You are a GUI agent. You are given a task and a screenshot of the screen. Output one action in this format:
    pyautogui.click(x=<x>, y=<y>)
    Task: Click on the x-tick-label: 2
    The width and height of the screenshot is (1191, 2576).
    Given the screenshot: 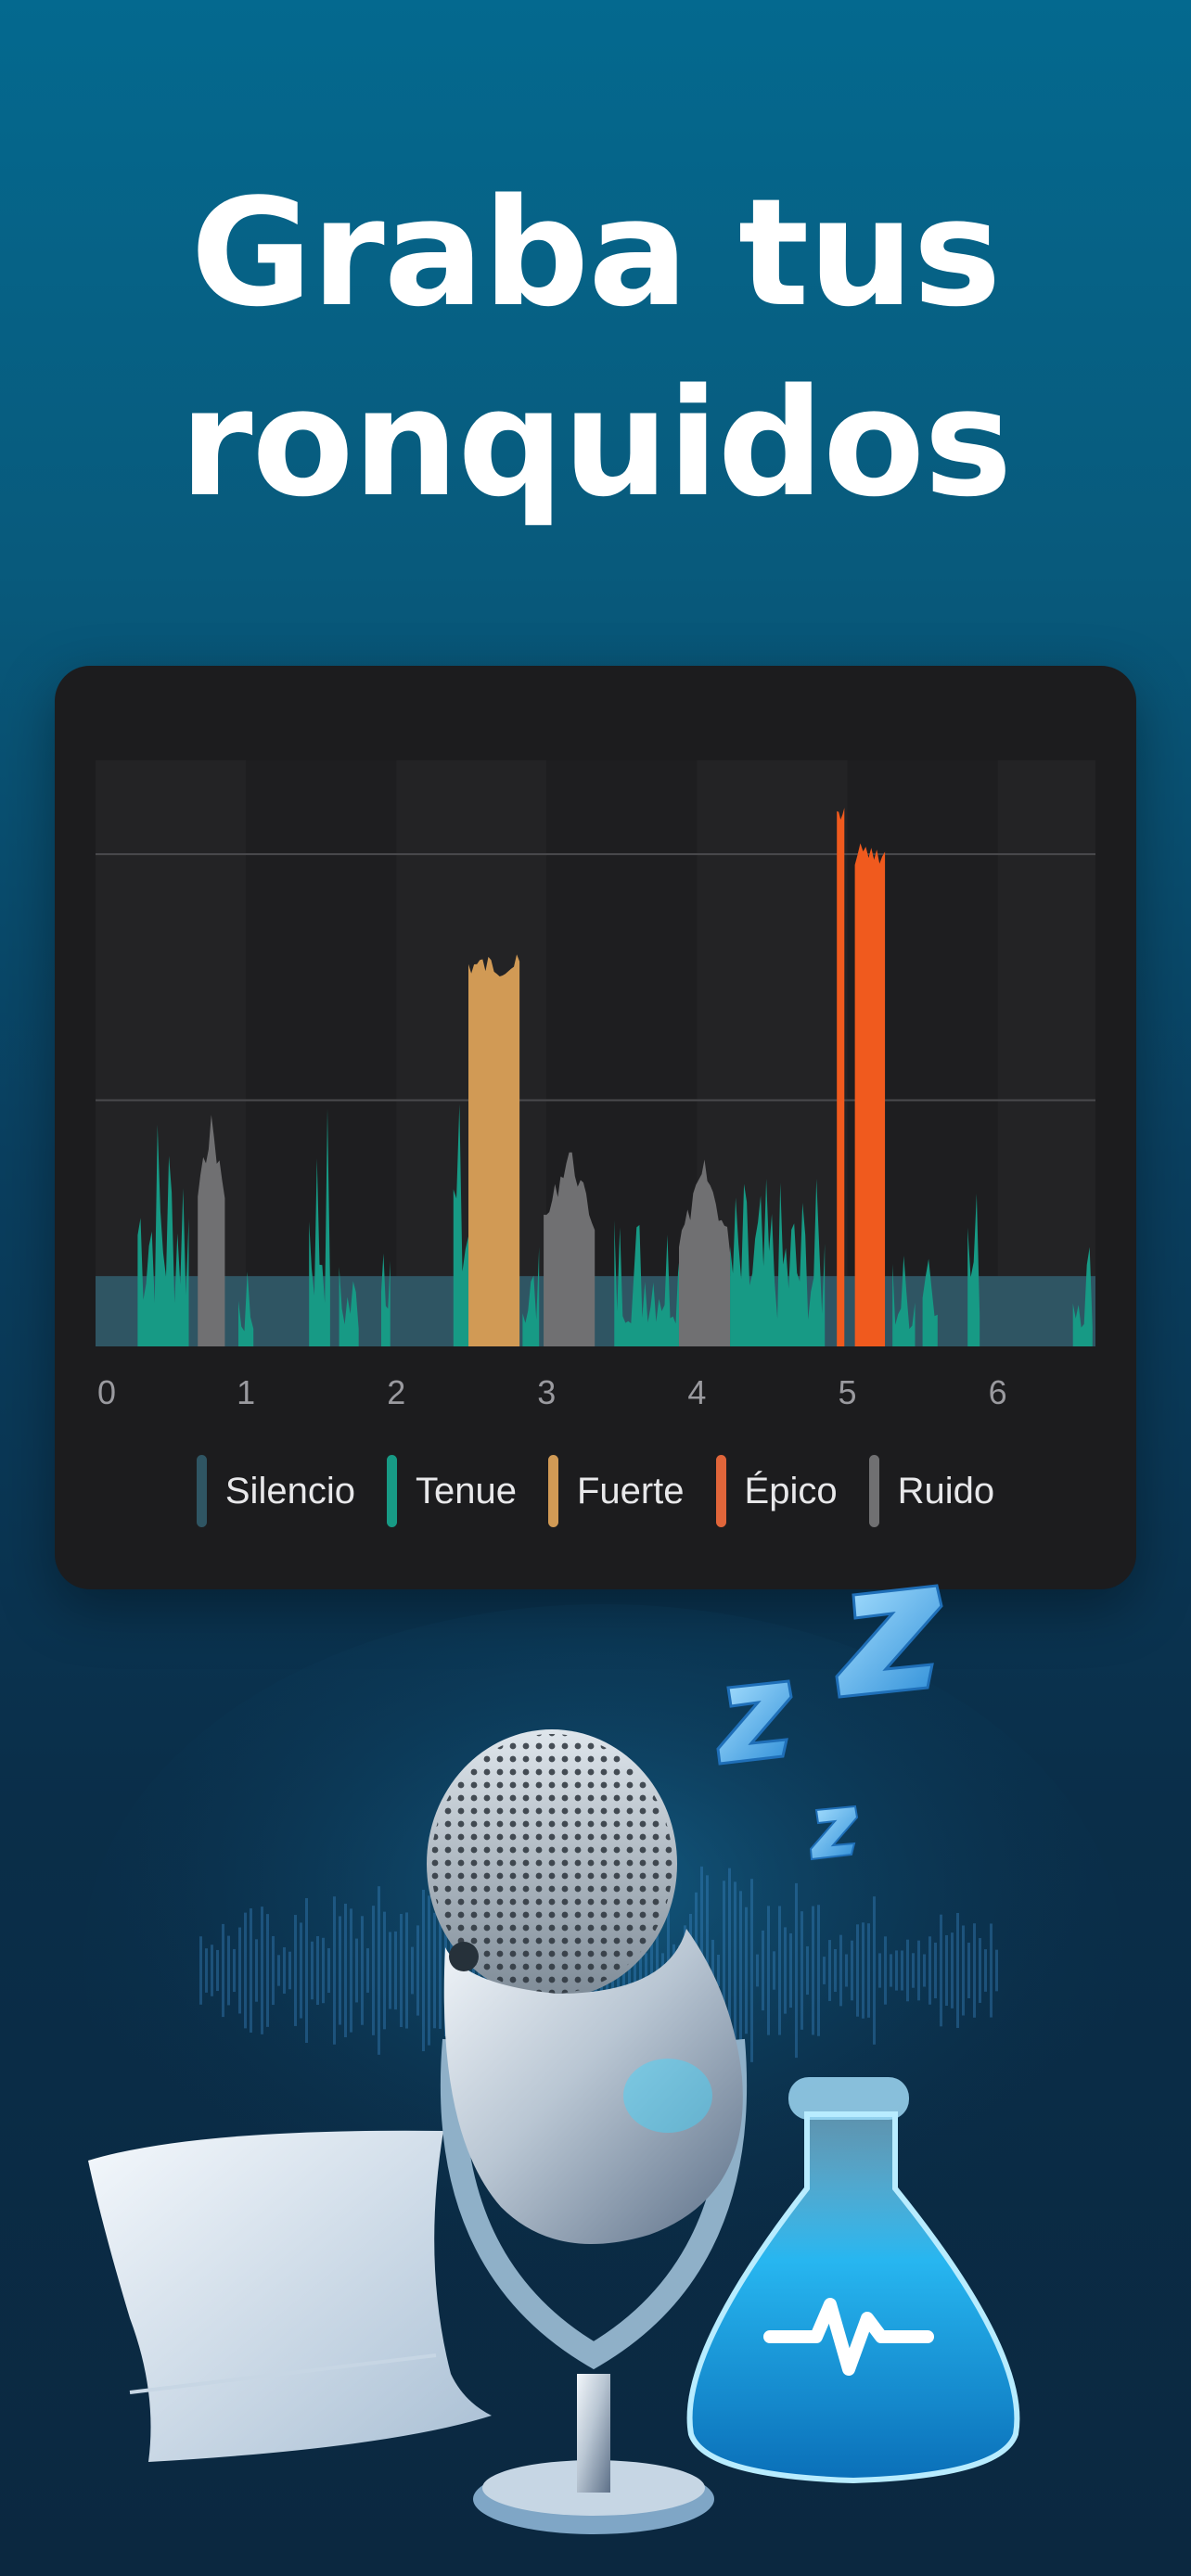 What is the action you would take?
    pyautogui.click(x=396, y=1392)
    